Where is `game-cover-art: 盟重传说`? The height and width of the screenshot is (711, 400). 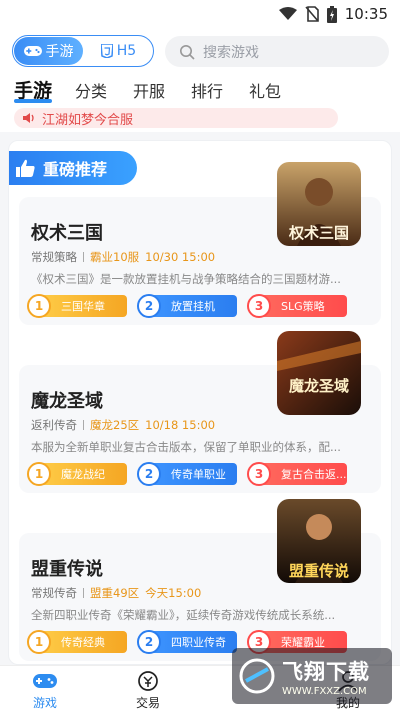
game-cover-art: 盟重传说 is located at coordinates (319, 541).